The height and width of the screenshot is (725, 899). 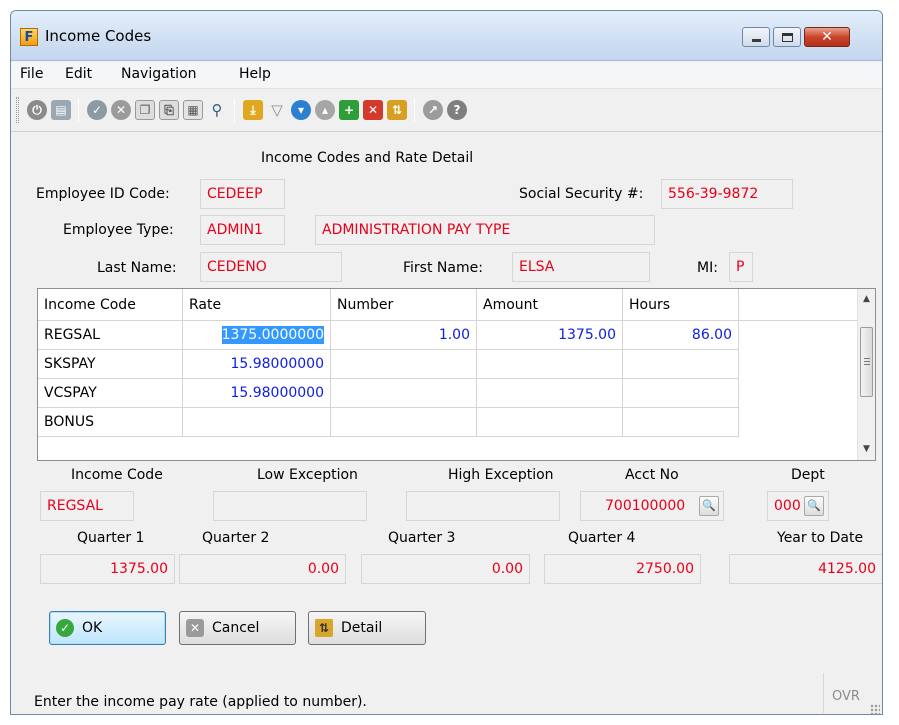 What do you see at coordinates (61, 110) in the screenshot?
I see `save-icon: ▤` at bounding box center [61, 110].